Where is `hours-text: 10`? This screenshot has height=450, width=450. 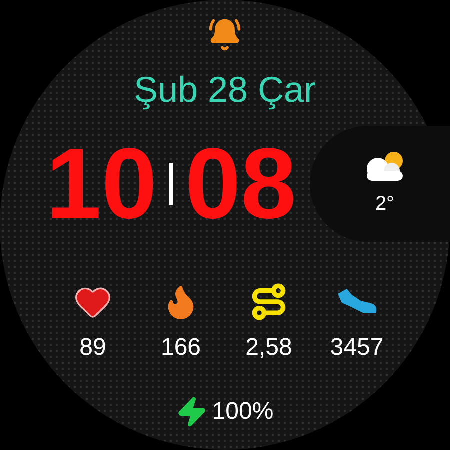 hours-text: 10 is located at coordinates (102, 184).